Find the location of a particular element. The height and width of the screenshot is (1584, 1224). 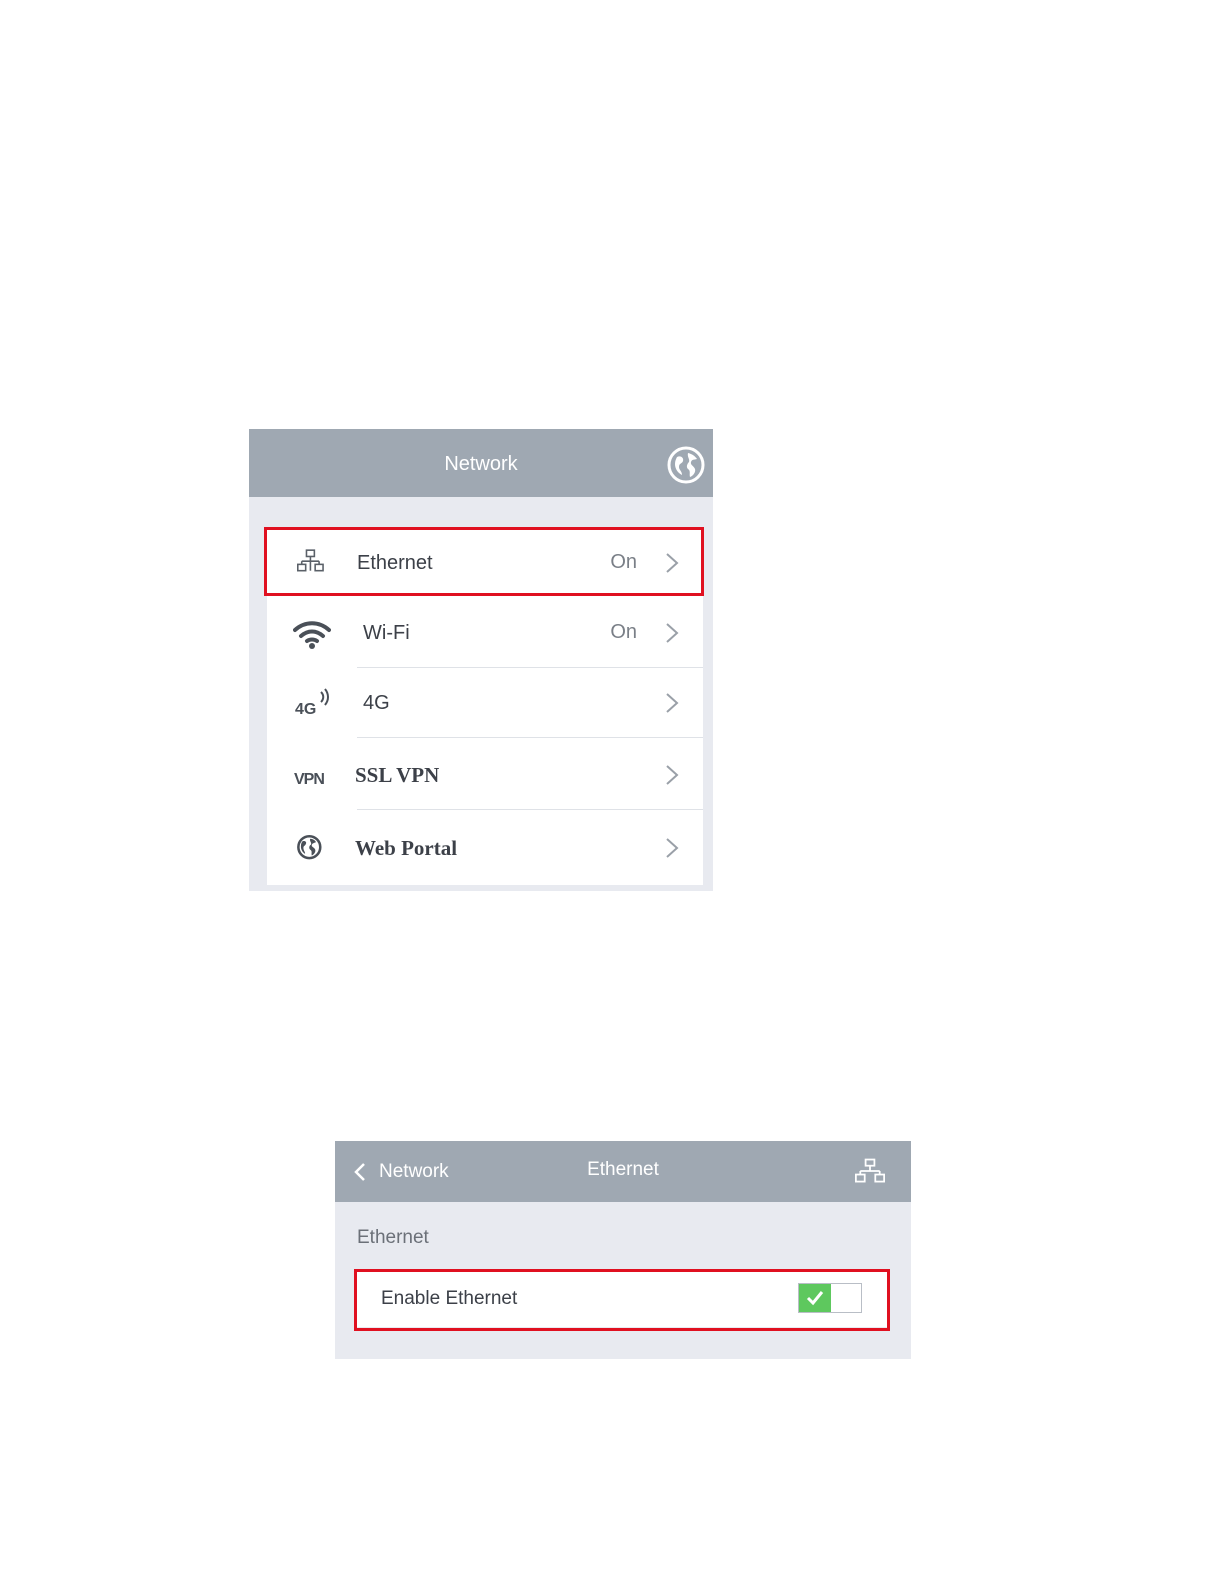

ethernet-icon is located at coordinates (870, 1170).